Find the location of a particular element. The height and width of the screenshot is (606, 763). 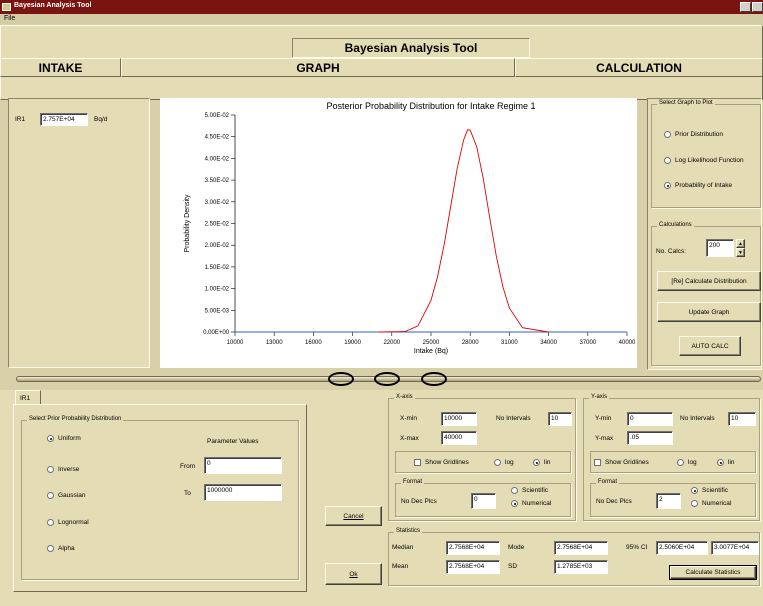

intake-value-field: 2.757E+04 is located at coordinates (64, 119).